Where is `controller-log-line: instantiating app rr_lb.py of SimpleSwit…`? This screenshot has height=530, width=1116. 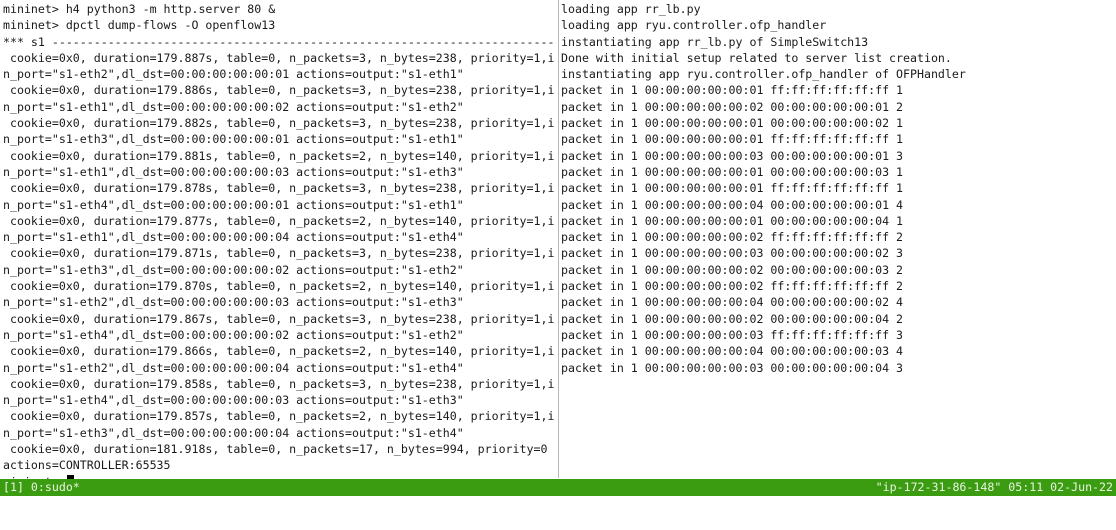 controller-log-line: instantiating app rr_lb.py of SimpleSwit… is located at coordinates (715, 41).